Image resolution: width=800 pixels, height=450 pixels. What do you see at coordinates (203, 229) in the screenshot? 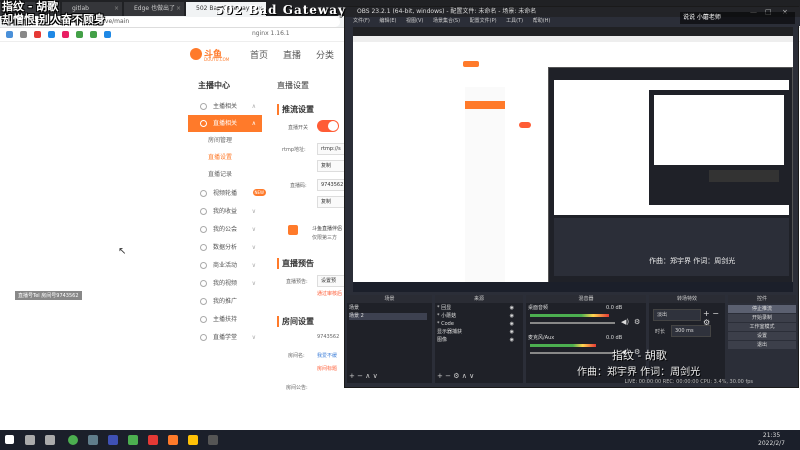
I see `guild-icon` at bounding box center [203, 229].